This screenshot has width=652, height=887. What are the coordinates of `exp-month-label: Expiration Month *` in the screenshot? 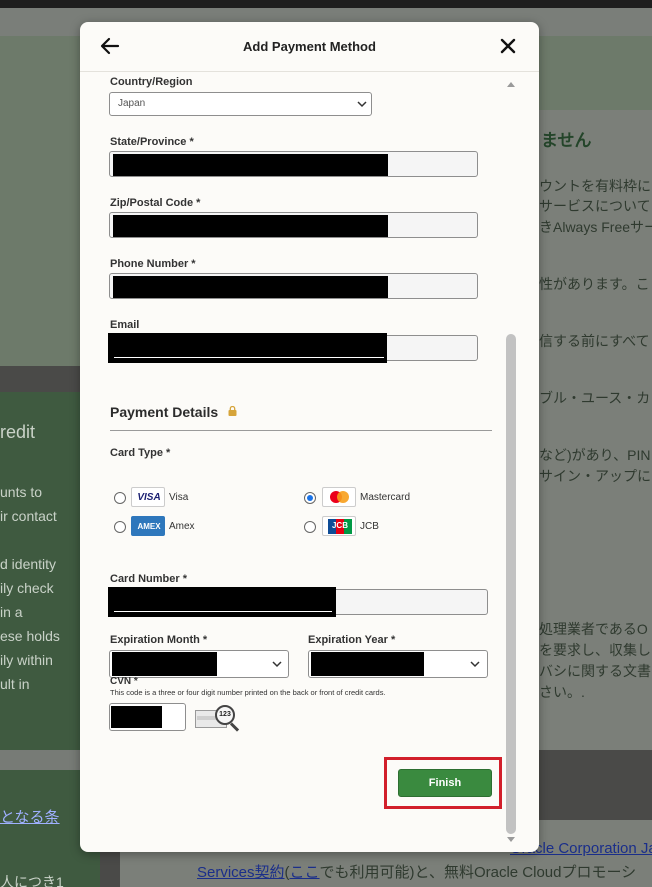 It's located at (159, 640).